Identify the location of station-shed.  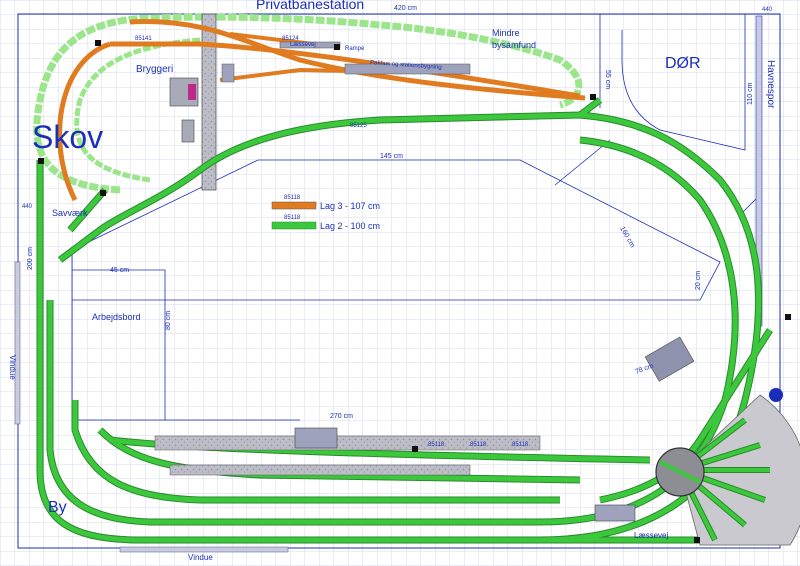
(228, 73).